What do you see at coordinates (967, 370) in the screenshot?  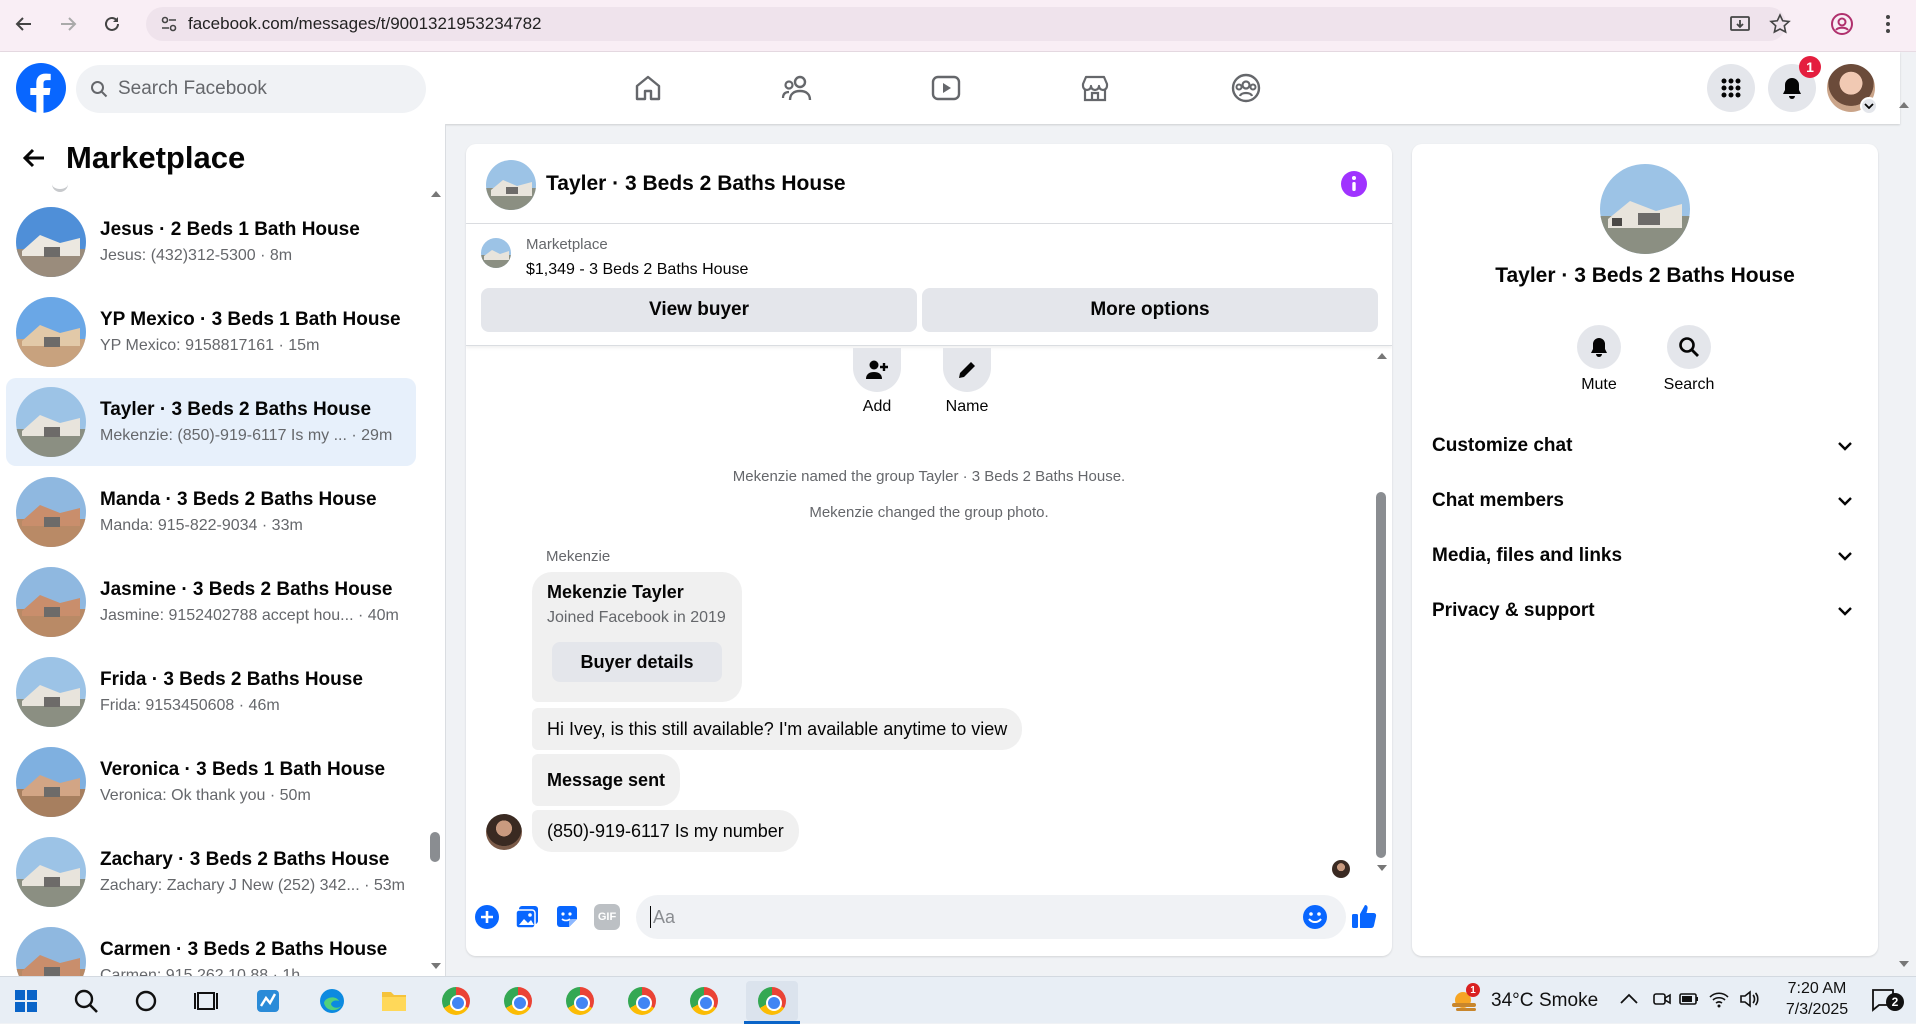 I see `edit-name-icon` at bounding box center [967, 370].